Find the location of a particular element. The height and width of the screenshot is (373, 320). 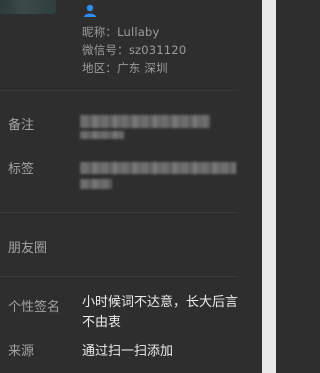

region-label: 地区： is located at coordinates (100, 68).